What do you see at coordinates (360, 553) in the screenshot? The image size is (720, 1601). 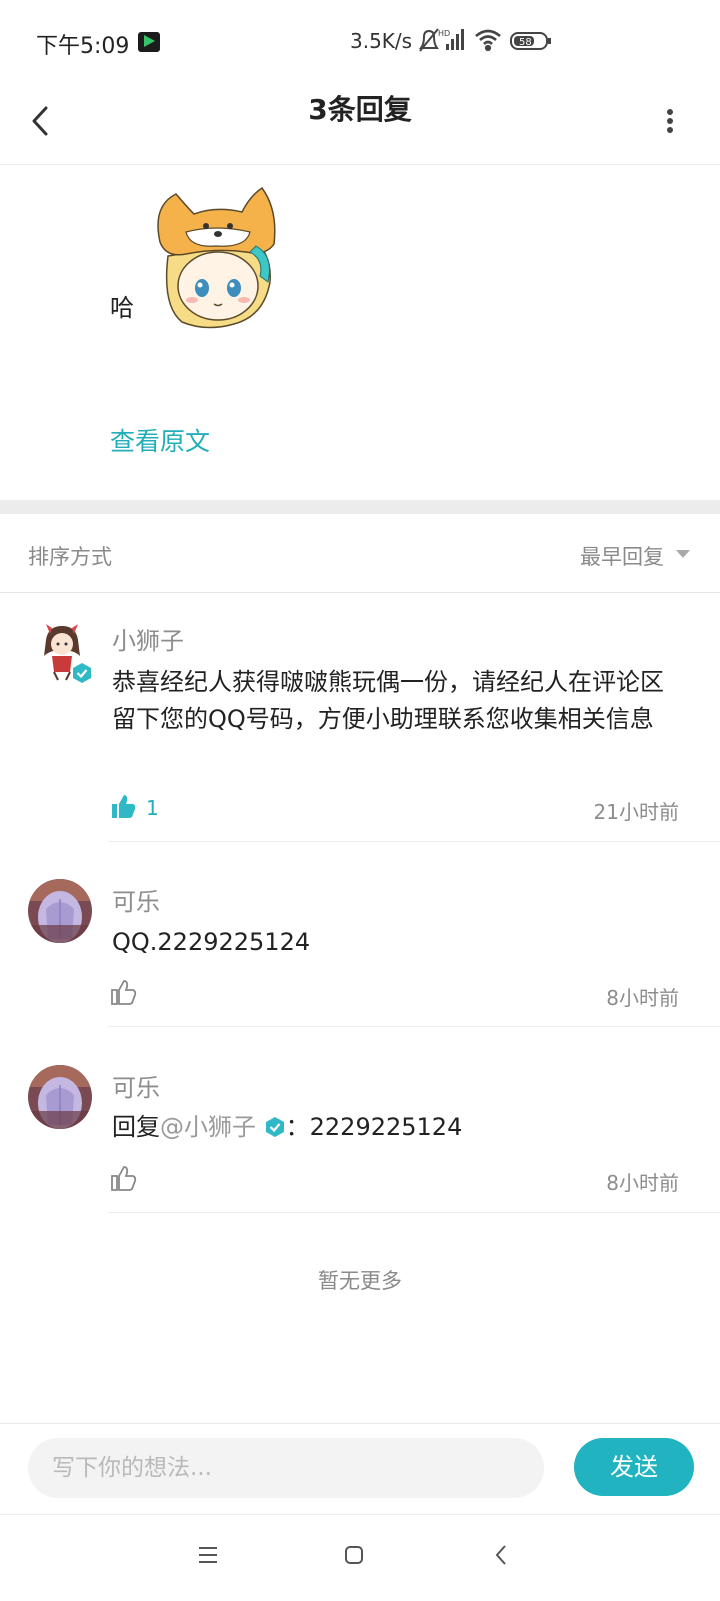 I see `sort-row: 排序方式 最早回复` at bounding box center [360, 553].